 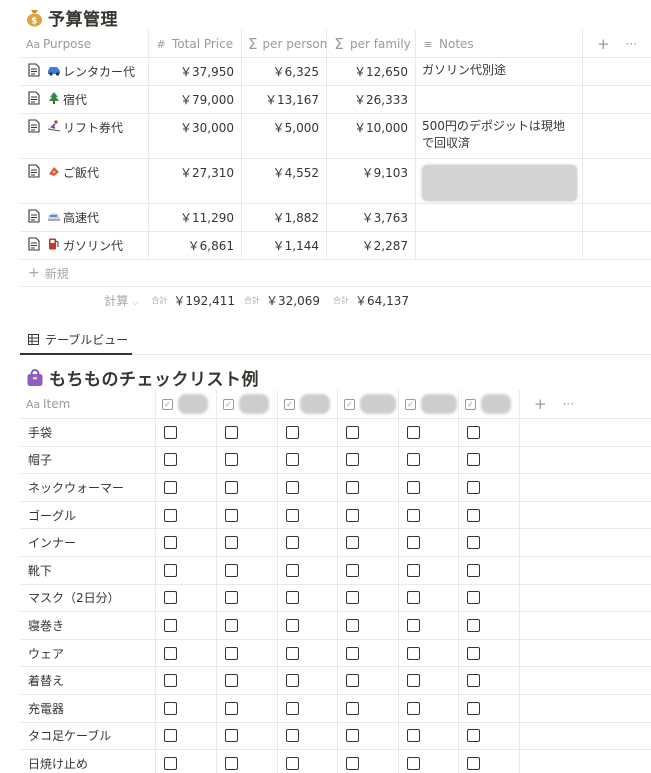 I want to click on checklist-row: ゴーグル, so click(x=335, y=514).